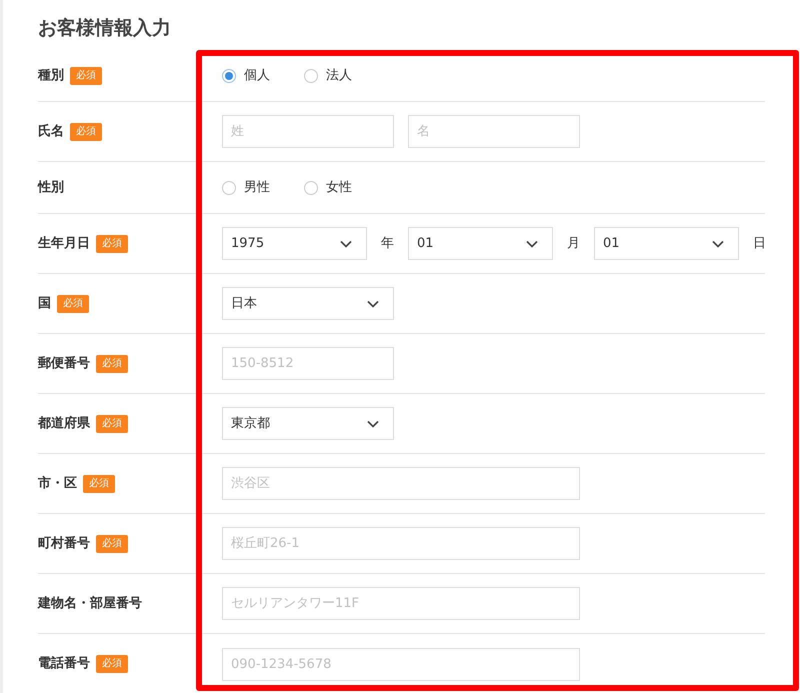 The height and width of the screenshot is (693, 800). I want to click on input-field: 桜丘町26-1, so click(401, 543).